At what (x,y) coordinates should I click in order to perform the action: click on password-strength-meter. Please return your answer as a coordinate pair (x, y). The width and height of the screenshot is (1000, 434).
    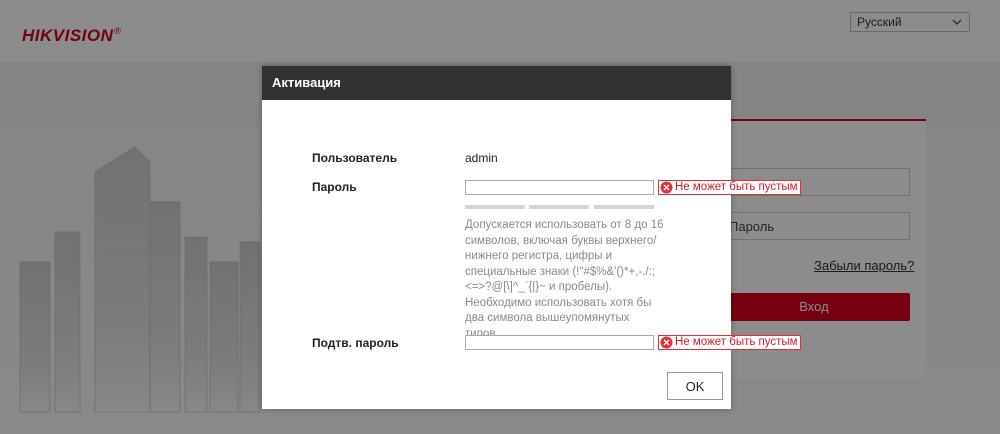
    Looking at the image, I should click on (559, 207).